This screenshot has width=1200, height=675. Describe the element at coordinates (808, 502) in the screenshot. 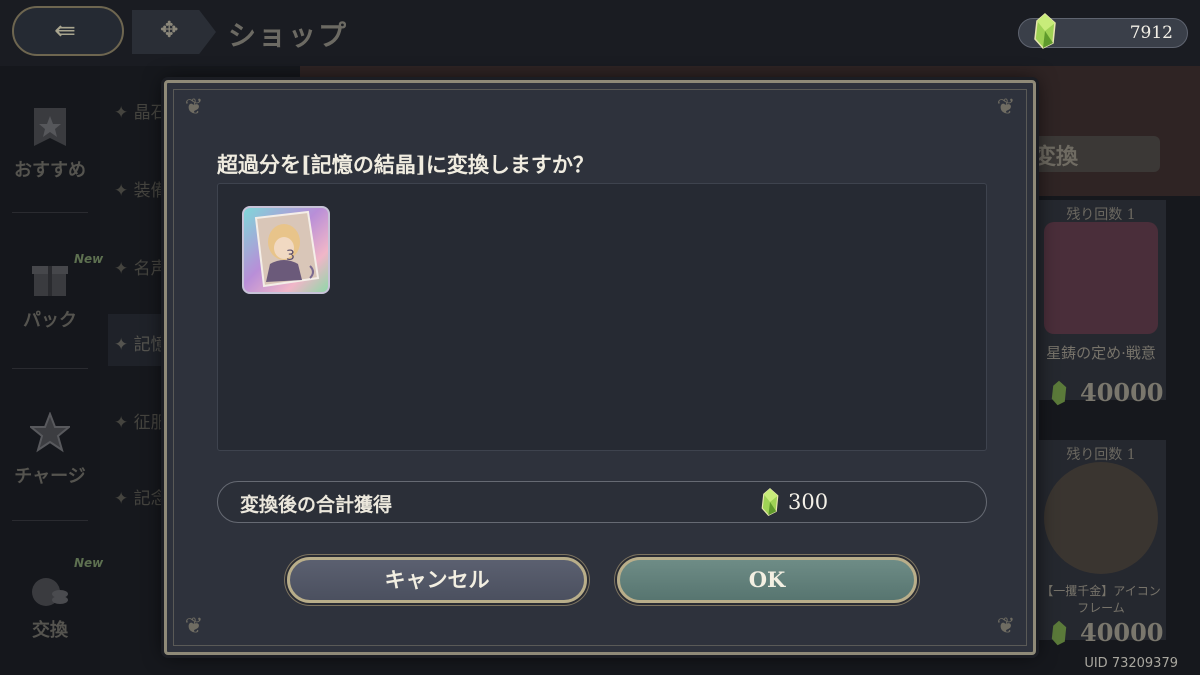

I see `total-value: 300` at that location.